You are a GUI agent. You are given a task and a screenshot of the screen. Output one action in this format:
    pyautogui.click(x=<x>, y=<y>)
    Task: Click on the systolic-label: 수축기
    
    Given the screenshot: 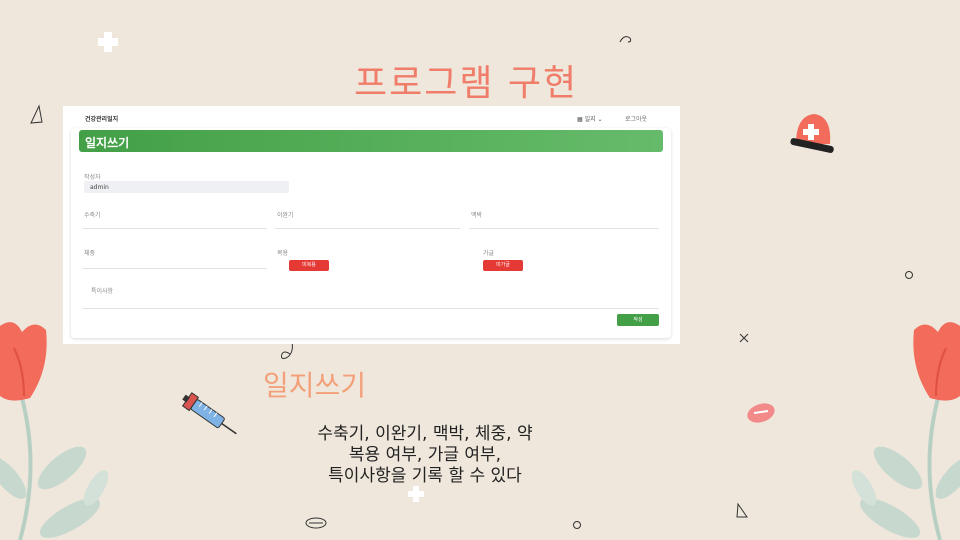 What is the action you would take?
    pyautogui.click(x=92, y=215)
    